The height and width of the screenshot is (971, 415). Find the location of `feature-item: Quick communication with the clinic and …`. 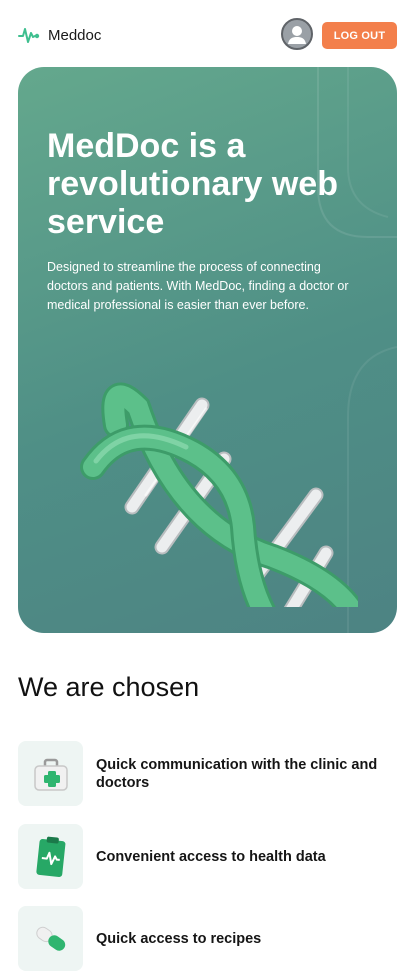

feature-item: Quick communication with the clinic and … is located at coordinates (207, 773).